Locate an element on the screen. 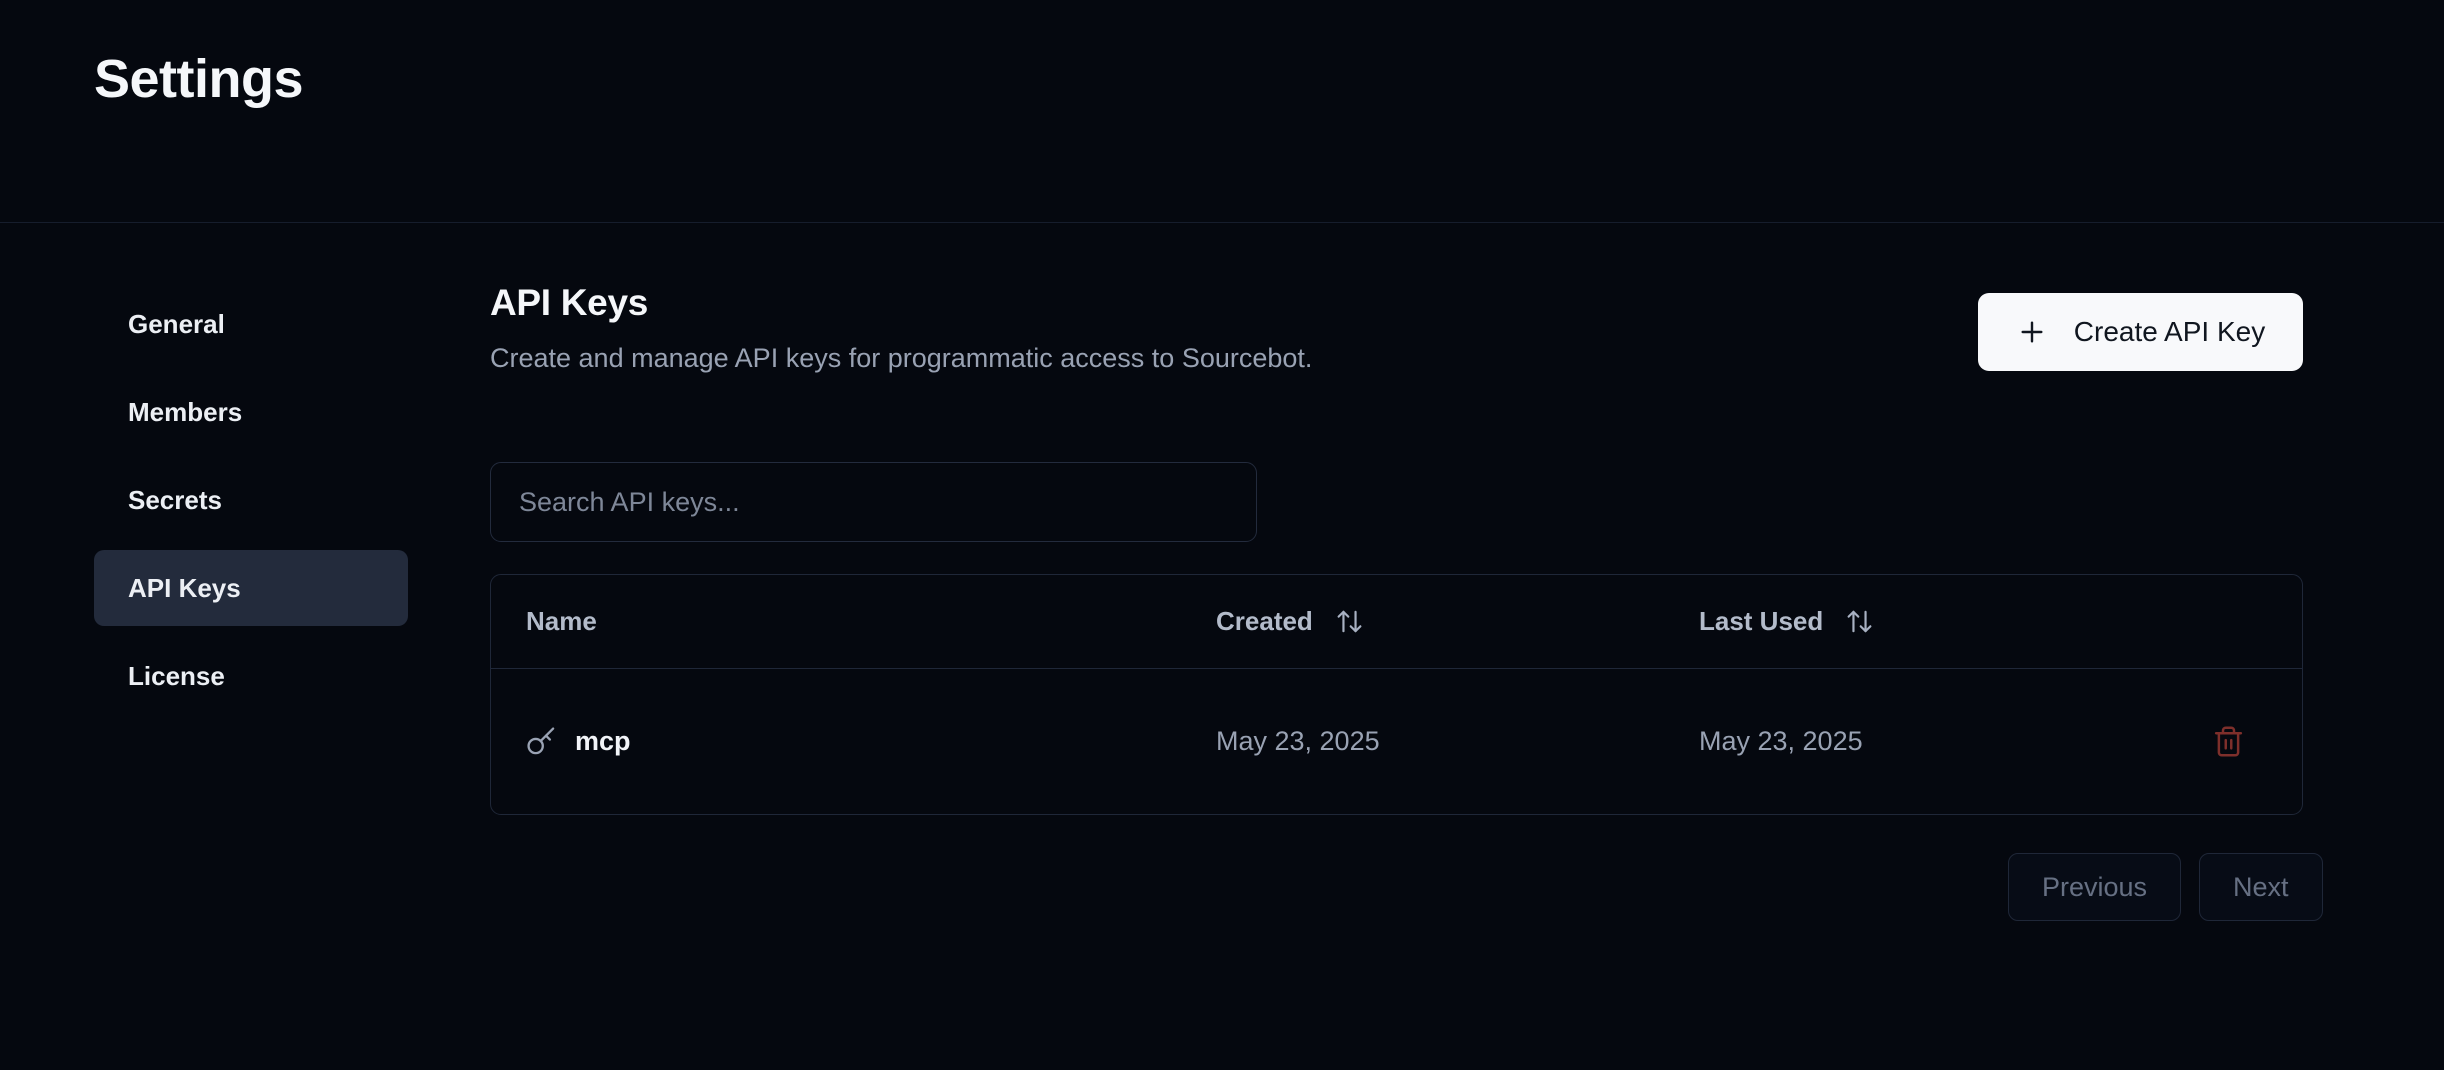 The image size is (2444, 1070). sidebar-item-api-keys: API Keys is located at coordinates (251, 588).